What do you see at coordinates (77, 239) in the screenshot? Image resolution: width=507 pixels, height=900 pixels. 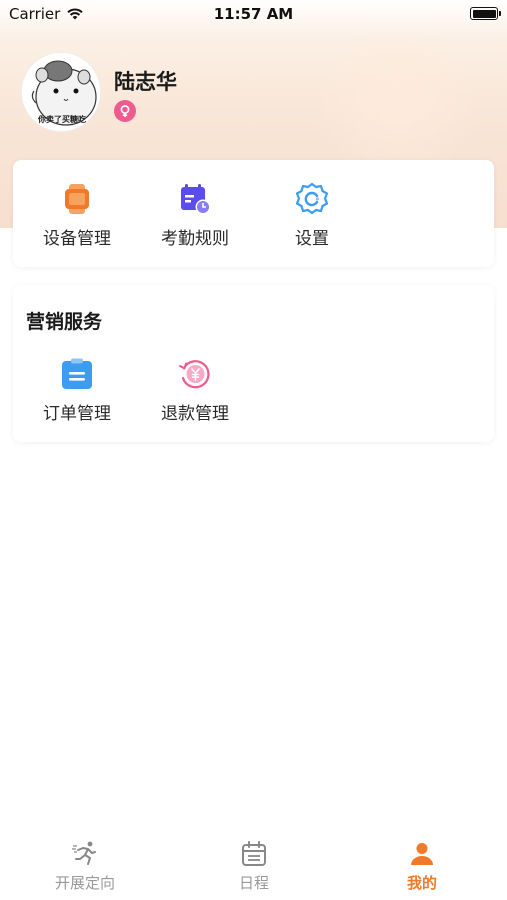 I see `device-management-label: 设备管理` at bounding box center [77, 239].